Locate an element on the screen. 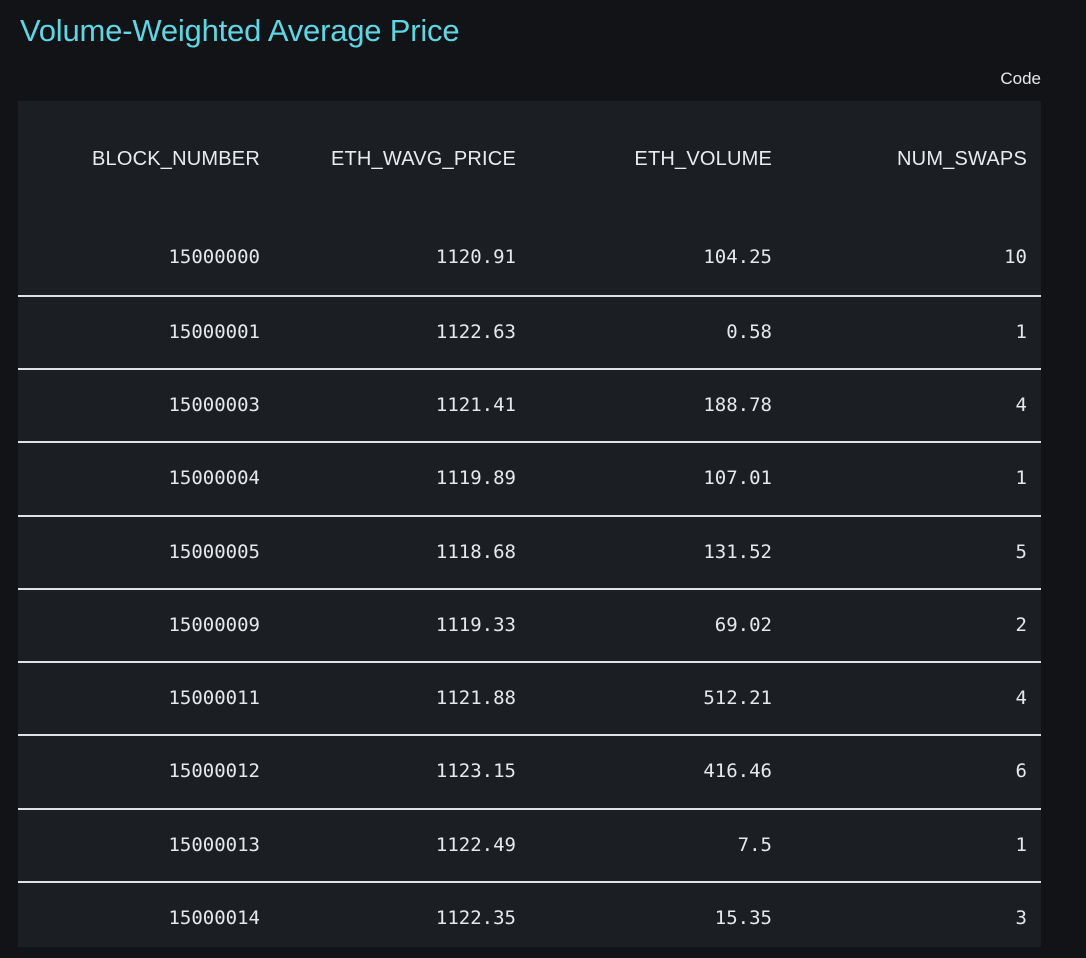 The image size is (1086, 958). page-title: Volume-Weighted Average Price is located at coordinates (240, 30).